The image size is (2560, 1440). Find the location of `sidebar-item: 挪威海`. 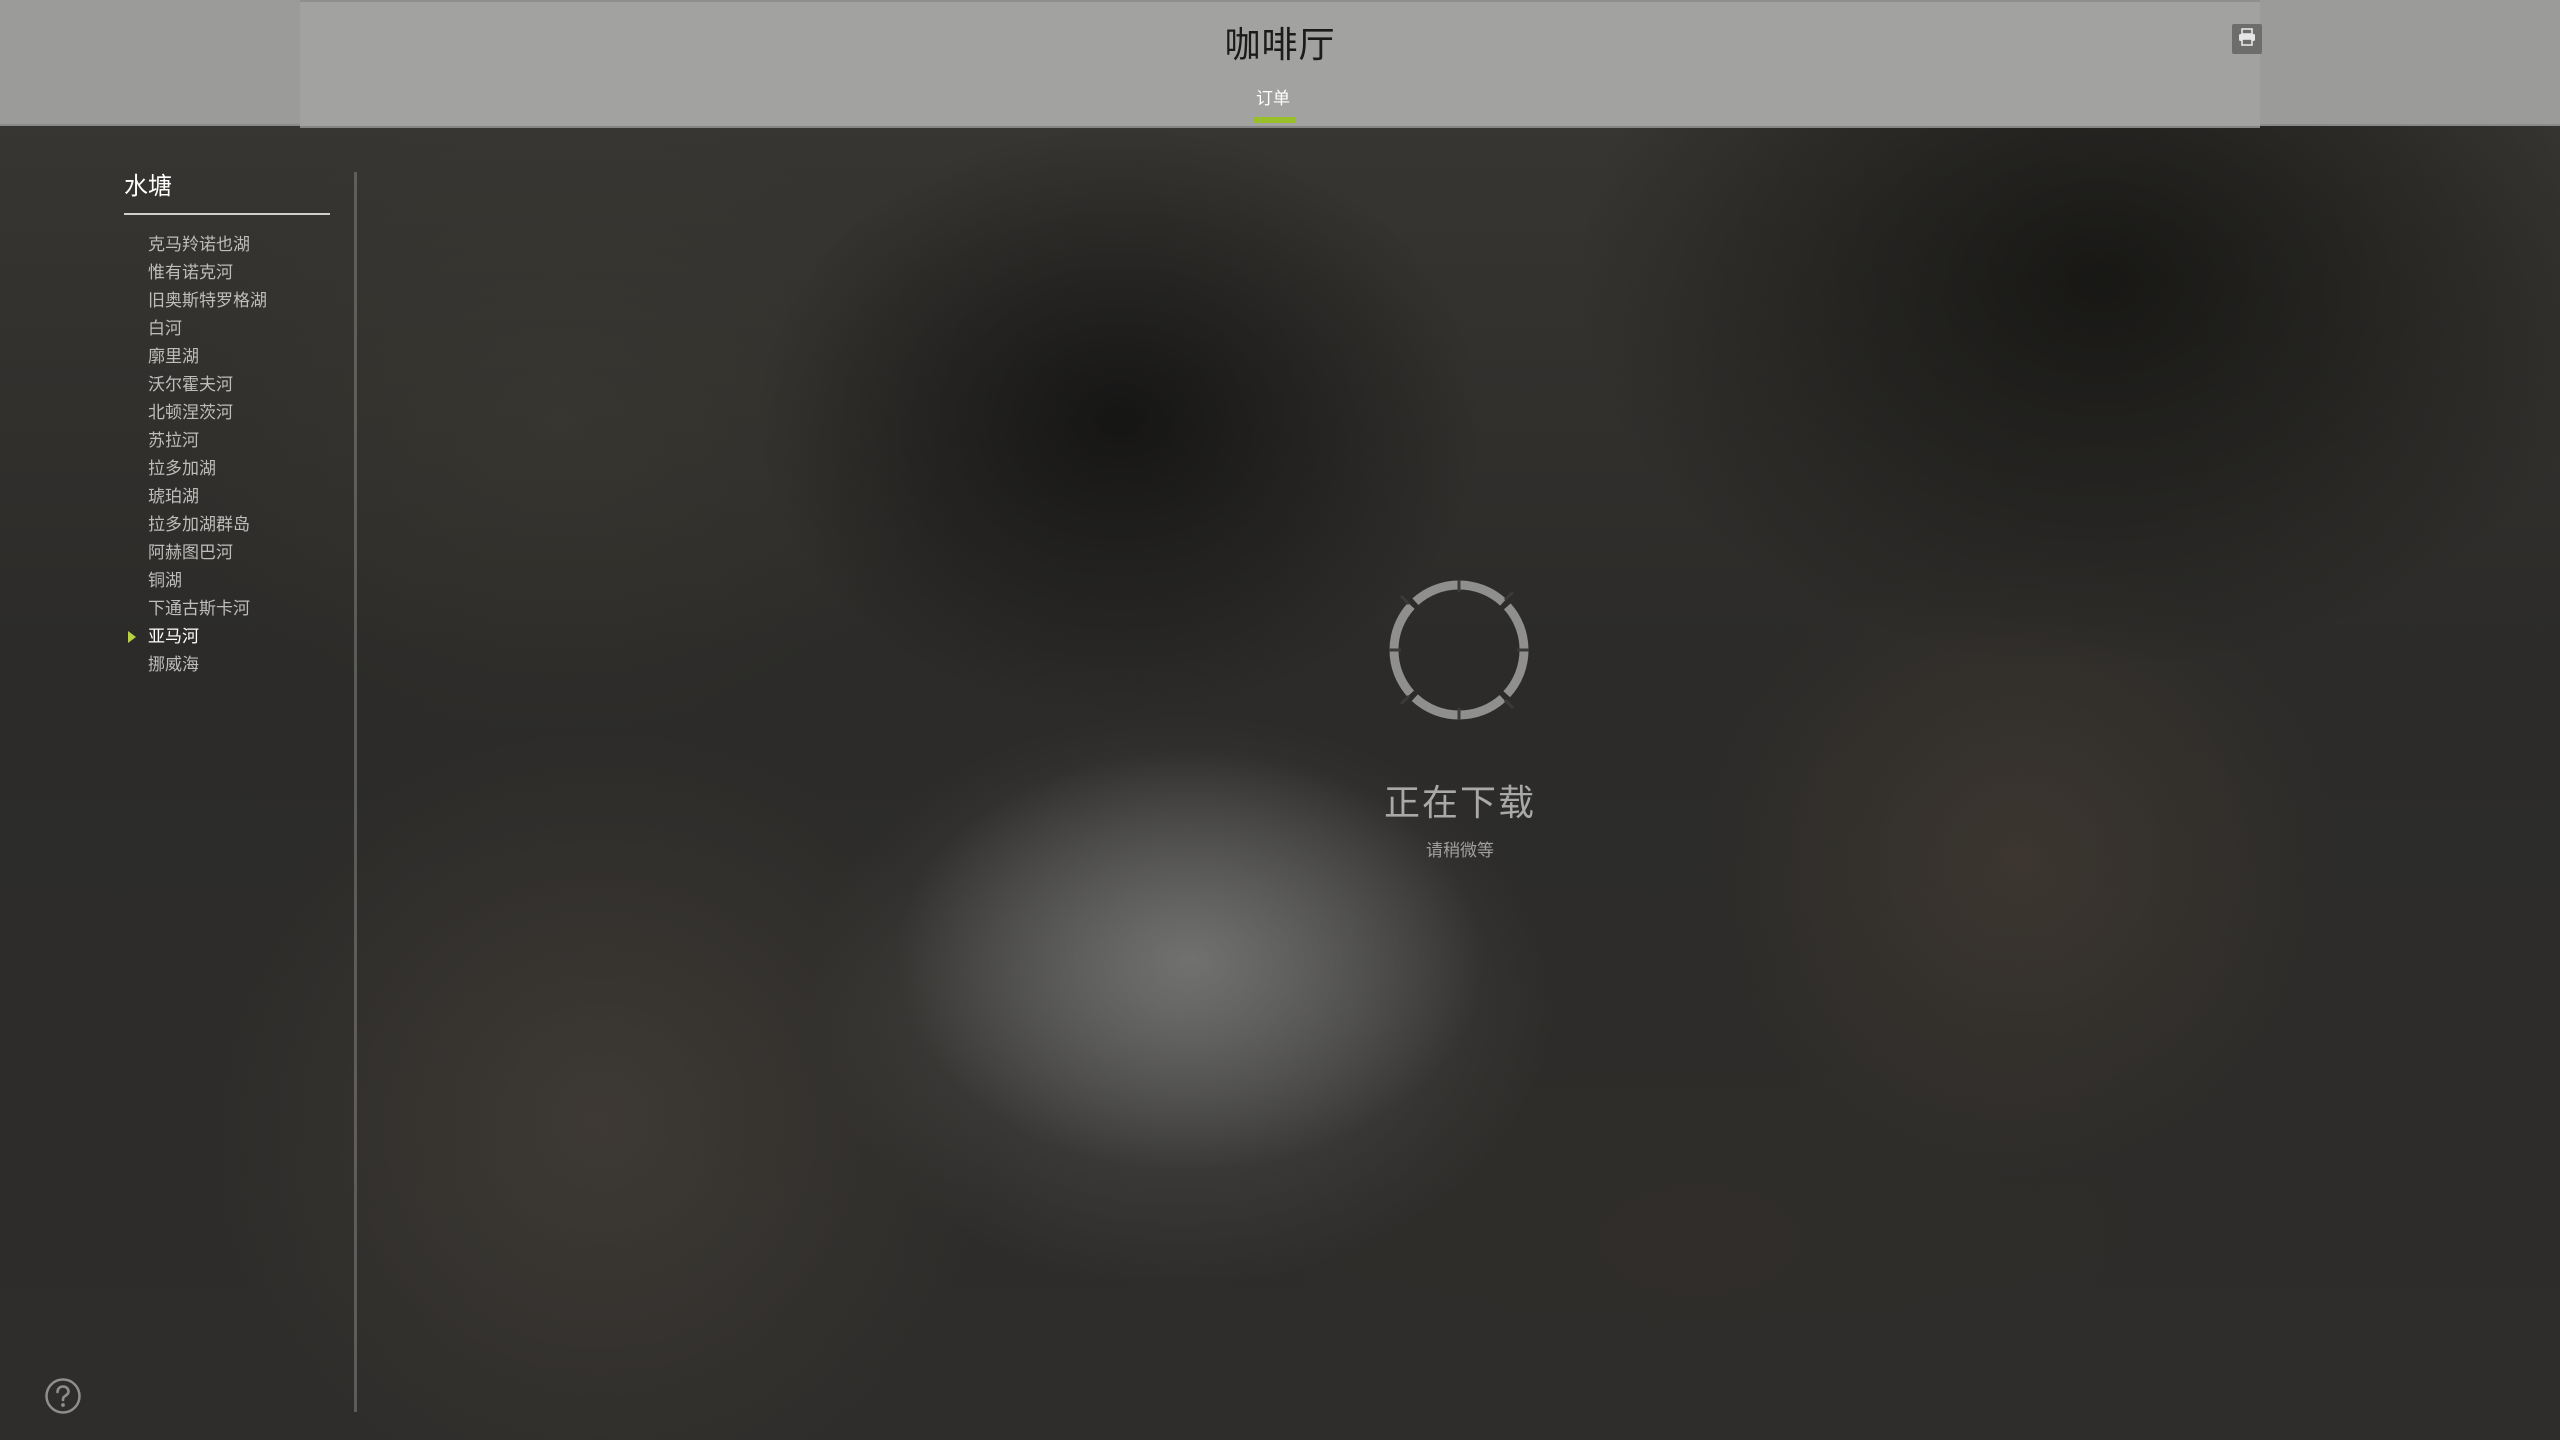

sidebar-item: 挪威海 is located at coordinates (227, 665).